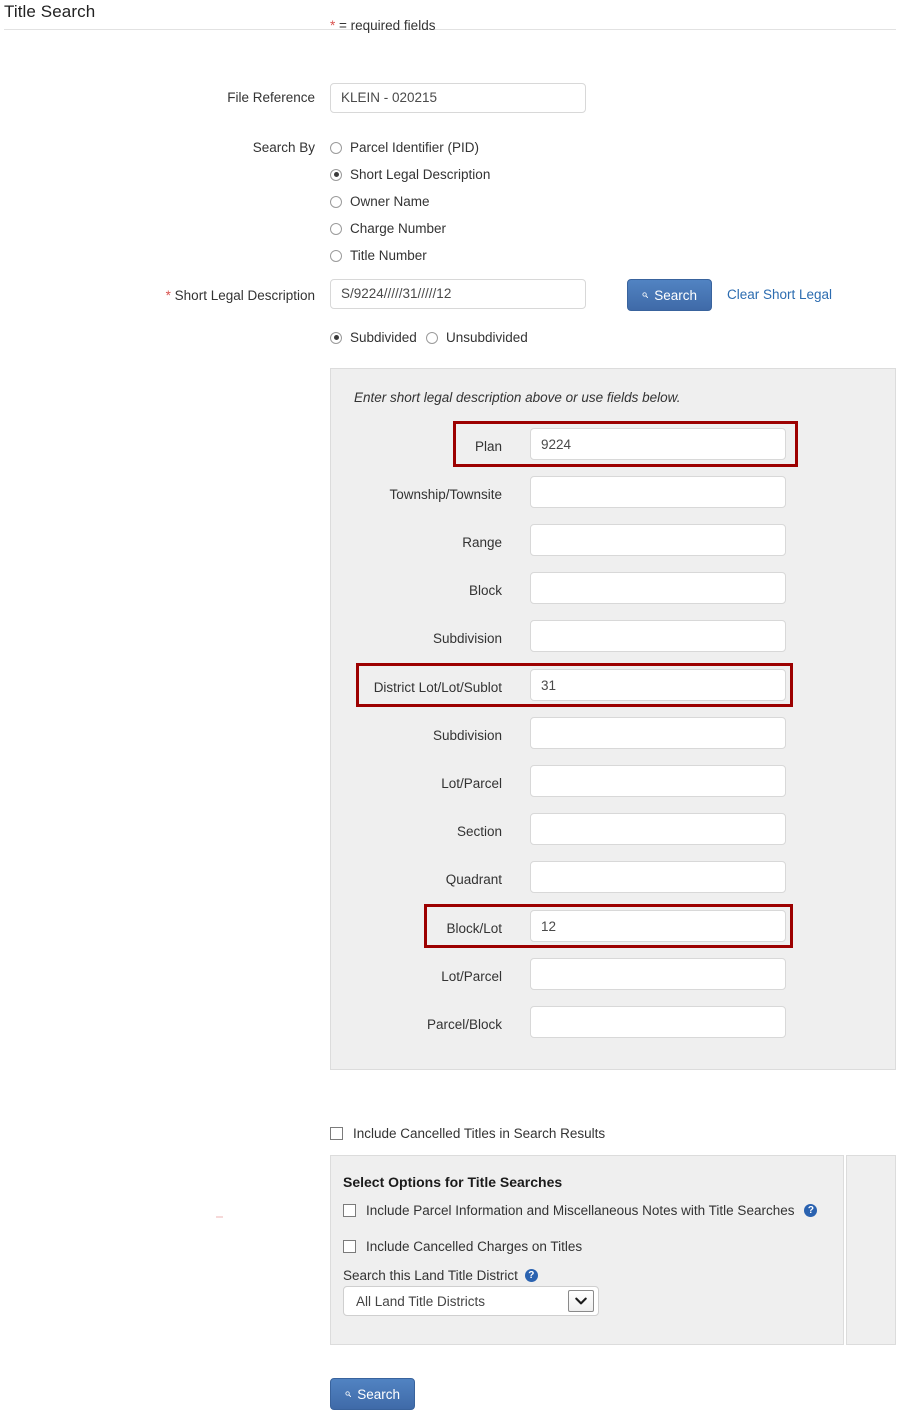  I want to click on search-by-option-owner-name: Owner Name, so click(380, 201).